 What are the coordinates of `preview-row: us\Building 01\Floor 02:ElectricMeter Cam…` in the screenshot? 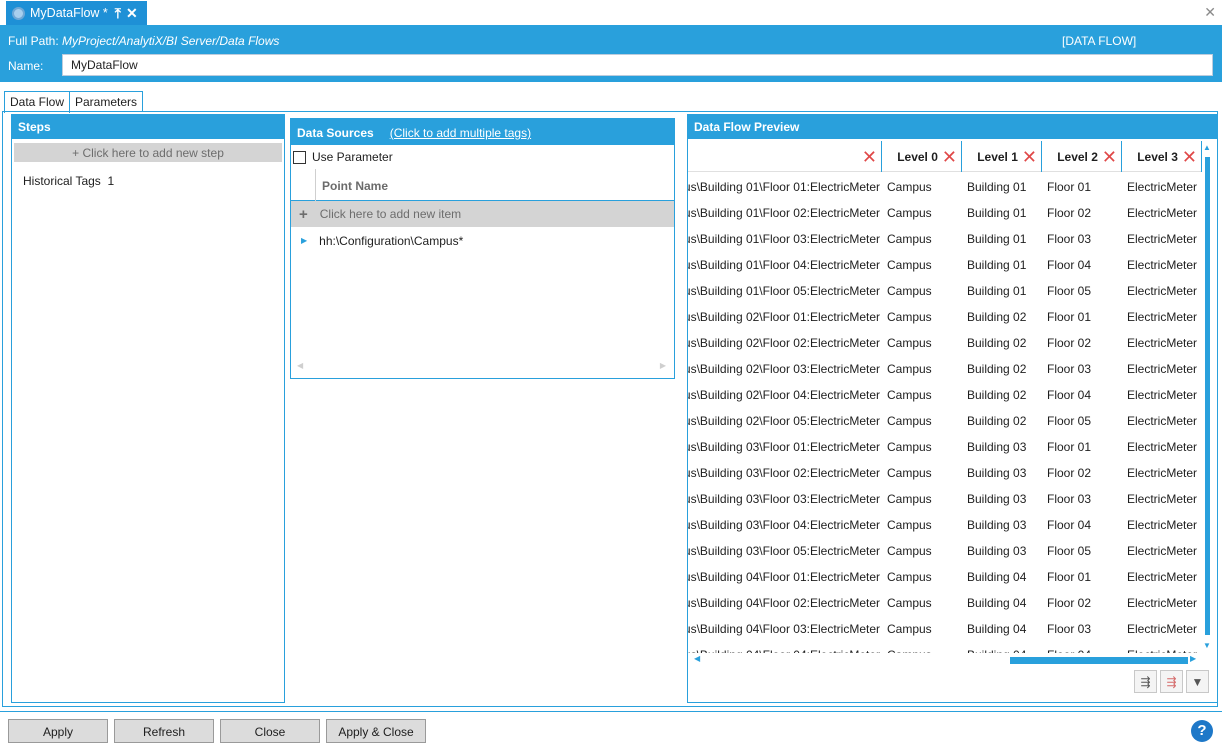 It's located at (945, 212).